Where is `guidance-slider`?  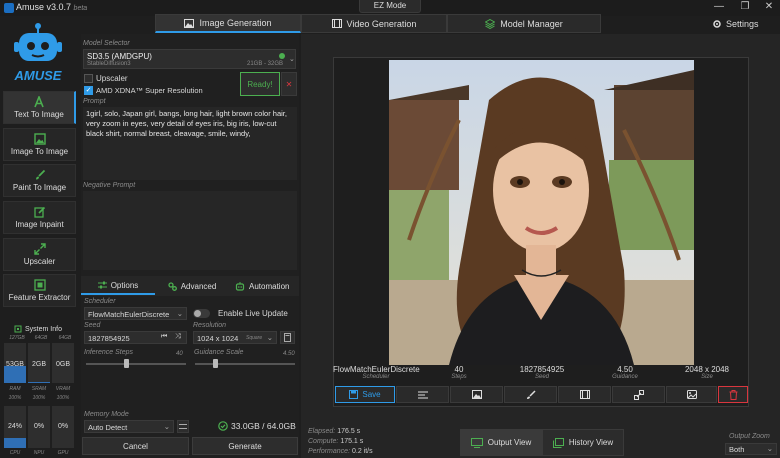 guidance-slider is located at coordinates (245, 364).